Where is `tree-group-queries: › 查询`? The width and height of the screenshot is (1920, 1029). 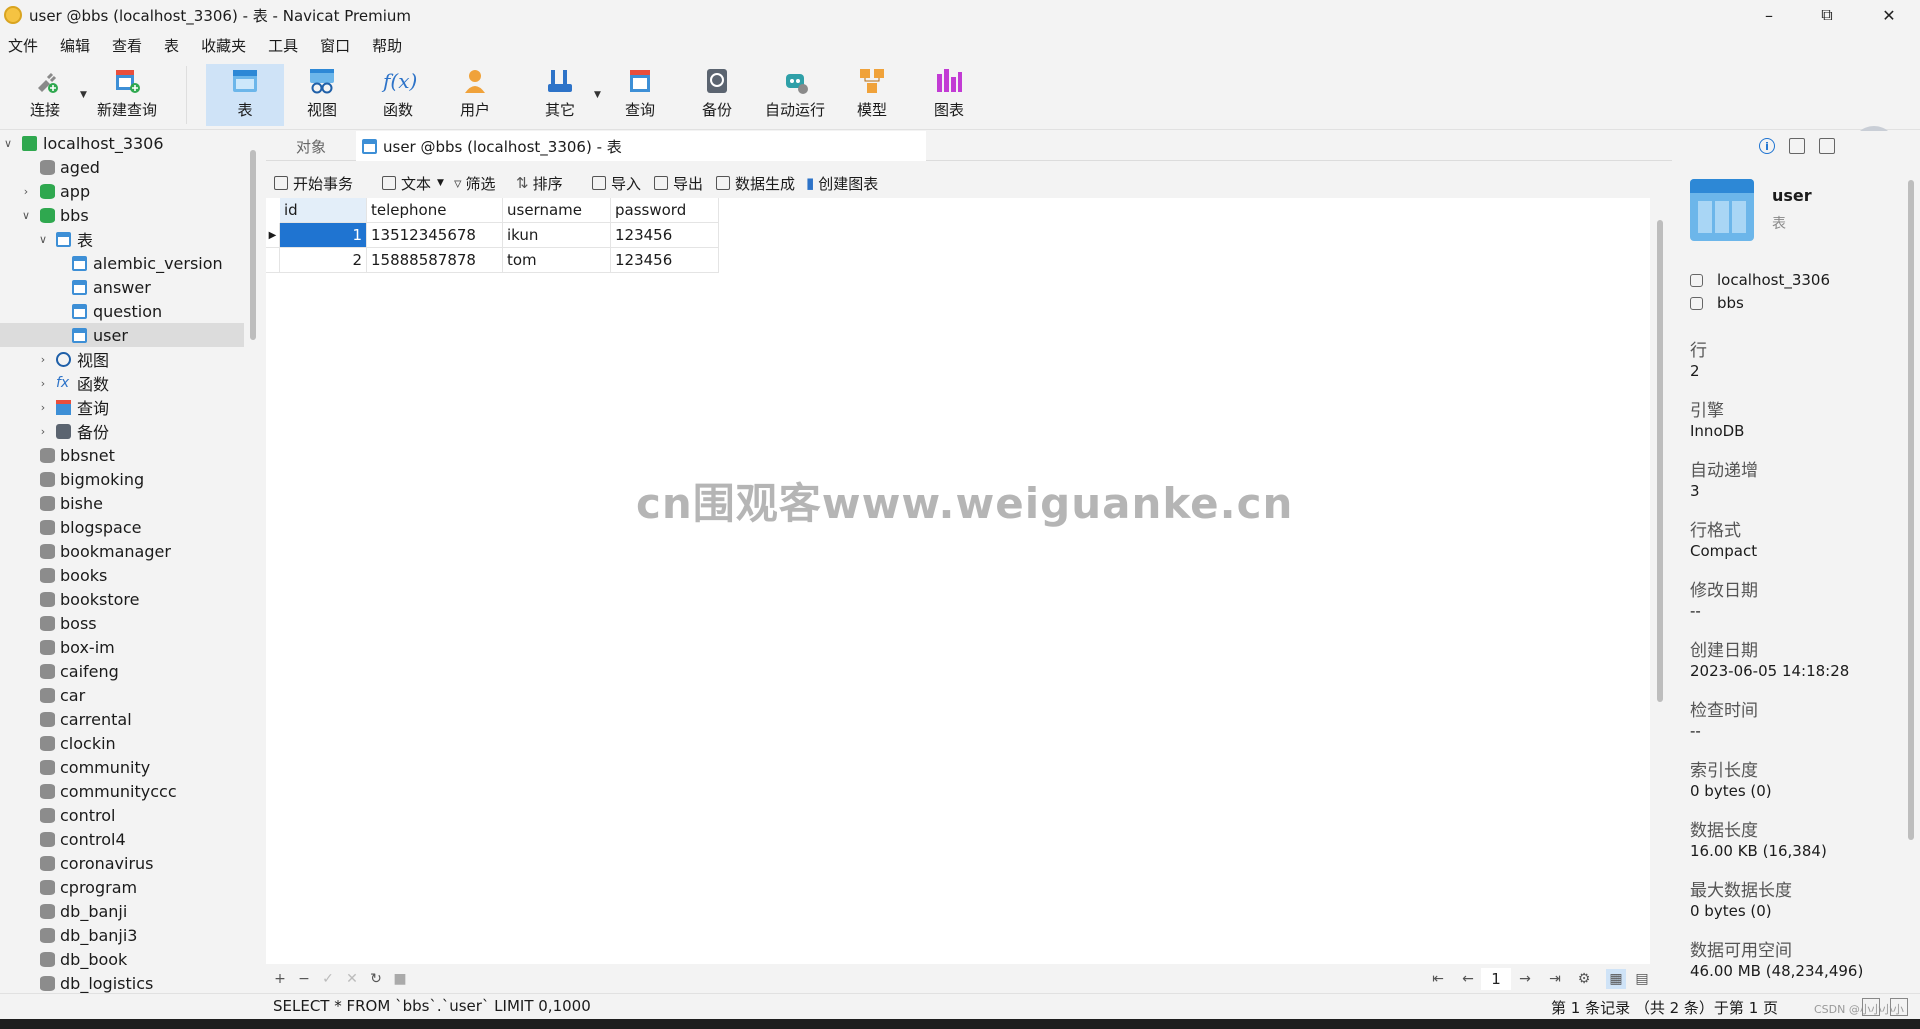
tree-group-queries: › 查询 is located at coordinates (122, 407).